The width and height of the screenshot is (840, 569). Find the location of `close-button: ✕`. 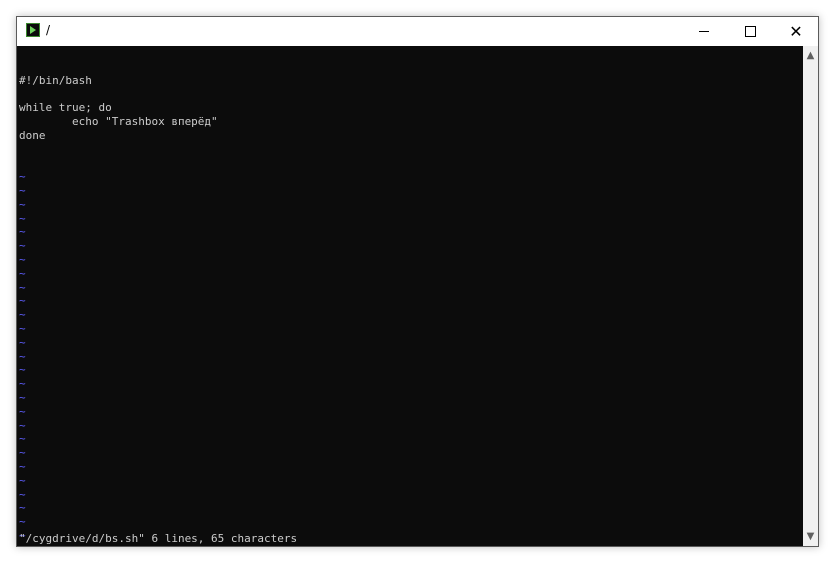

close-button: ✕ is located at coordinates (795, 31).